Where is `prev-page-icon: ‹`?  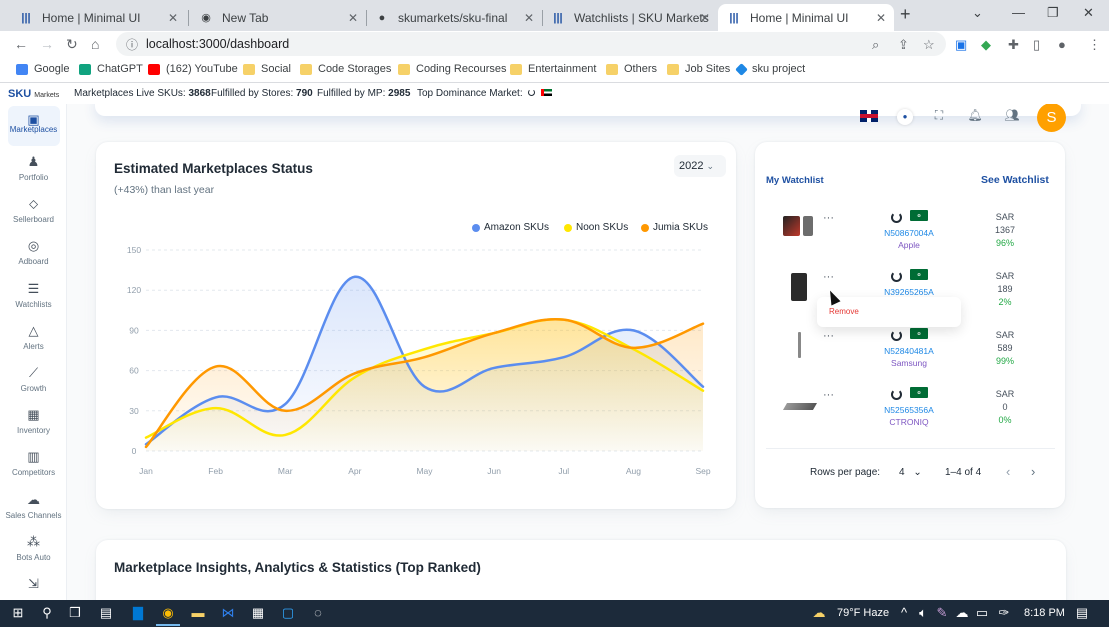
prev-page-icon: ‹ is located at coordinates (1008, 471).